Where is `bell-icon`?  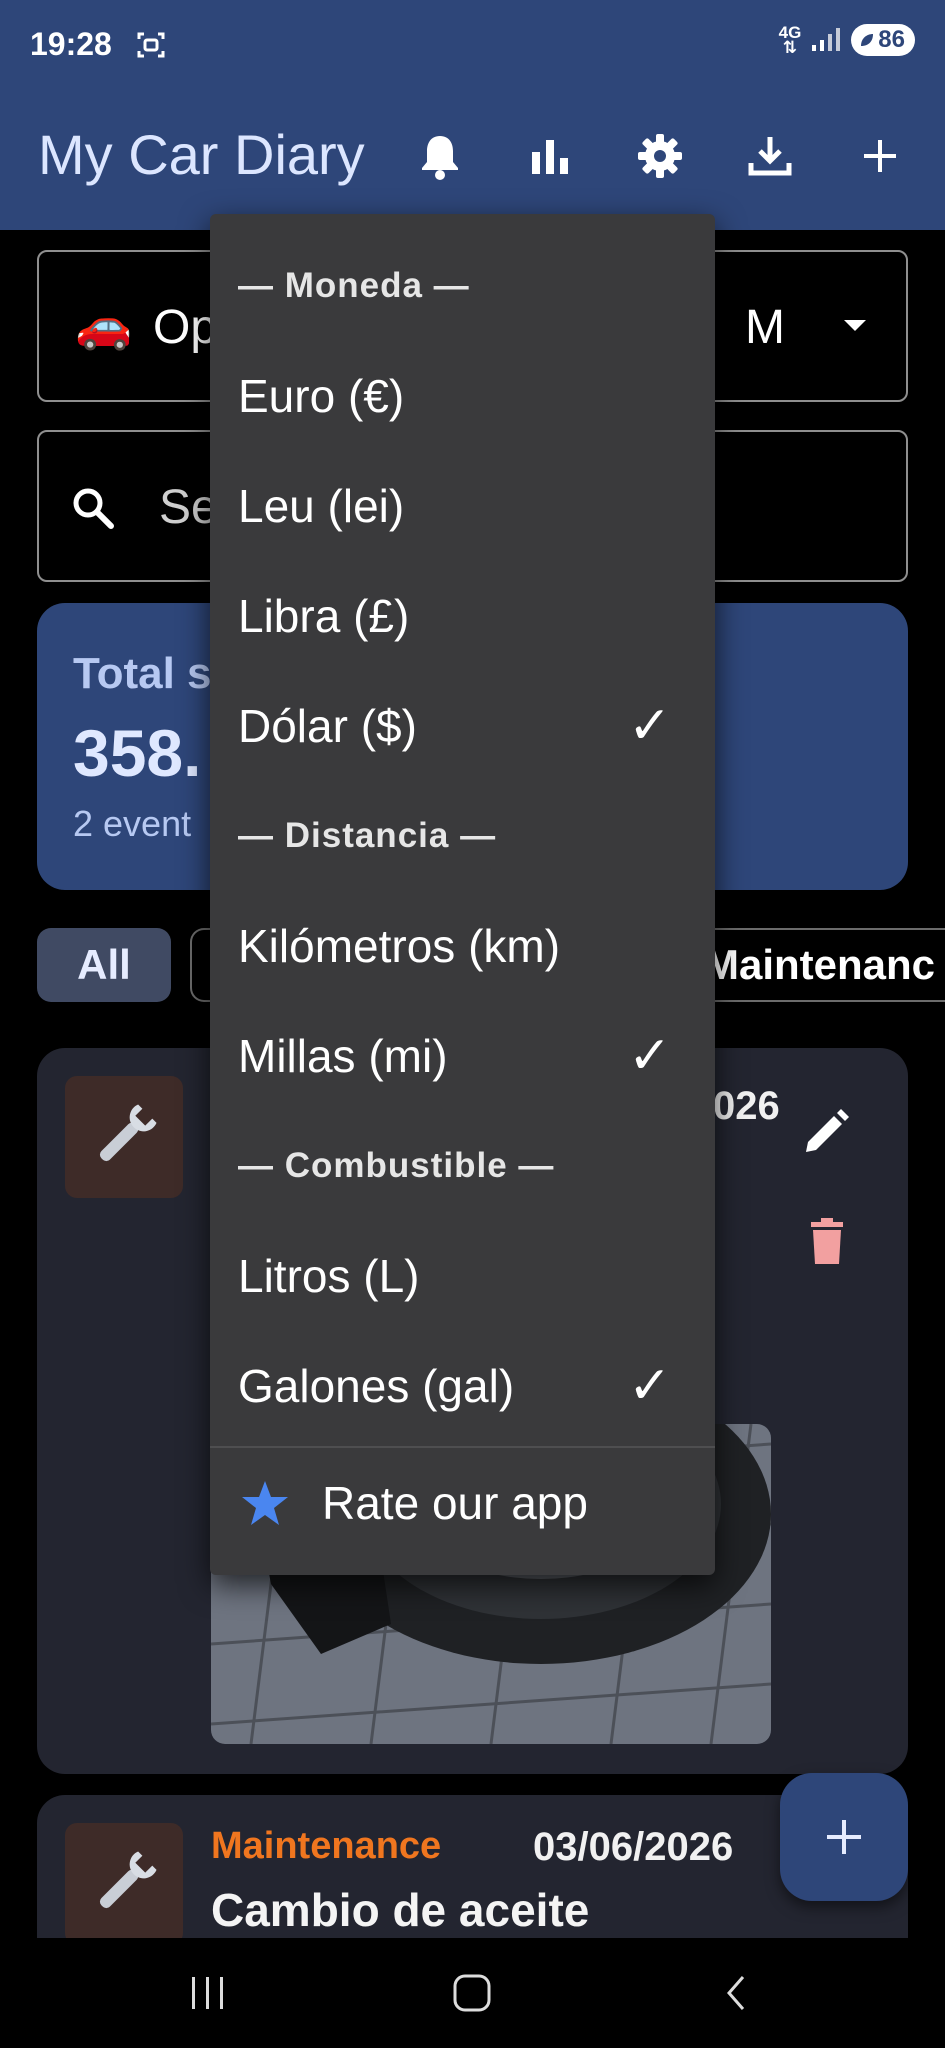
bell-icon is located at coordinates (440, 158).